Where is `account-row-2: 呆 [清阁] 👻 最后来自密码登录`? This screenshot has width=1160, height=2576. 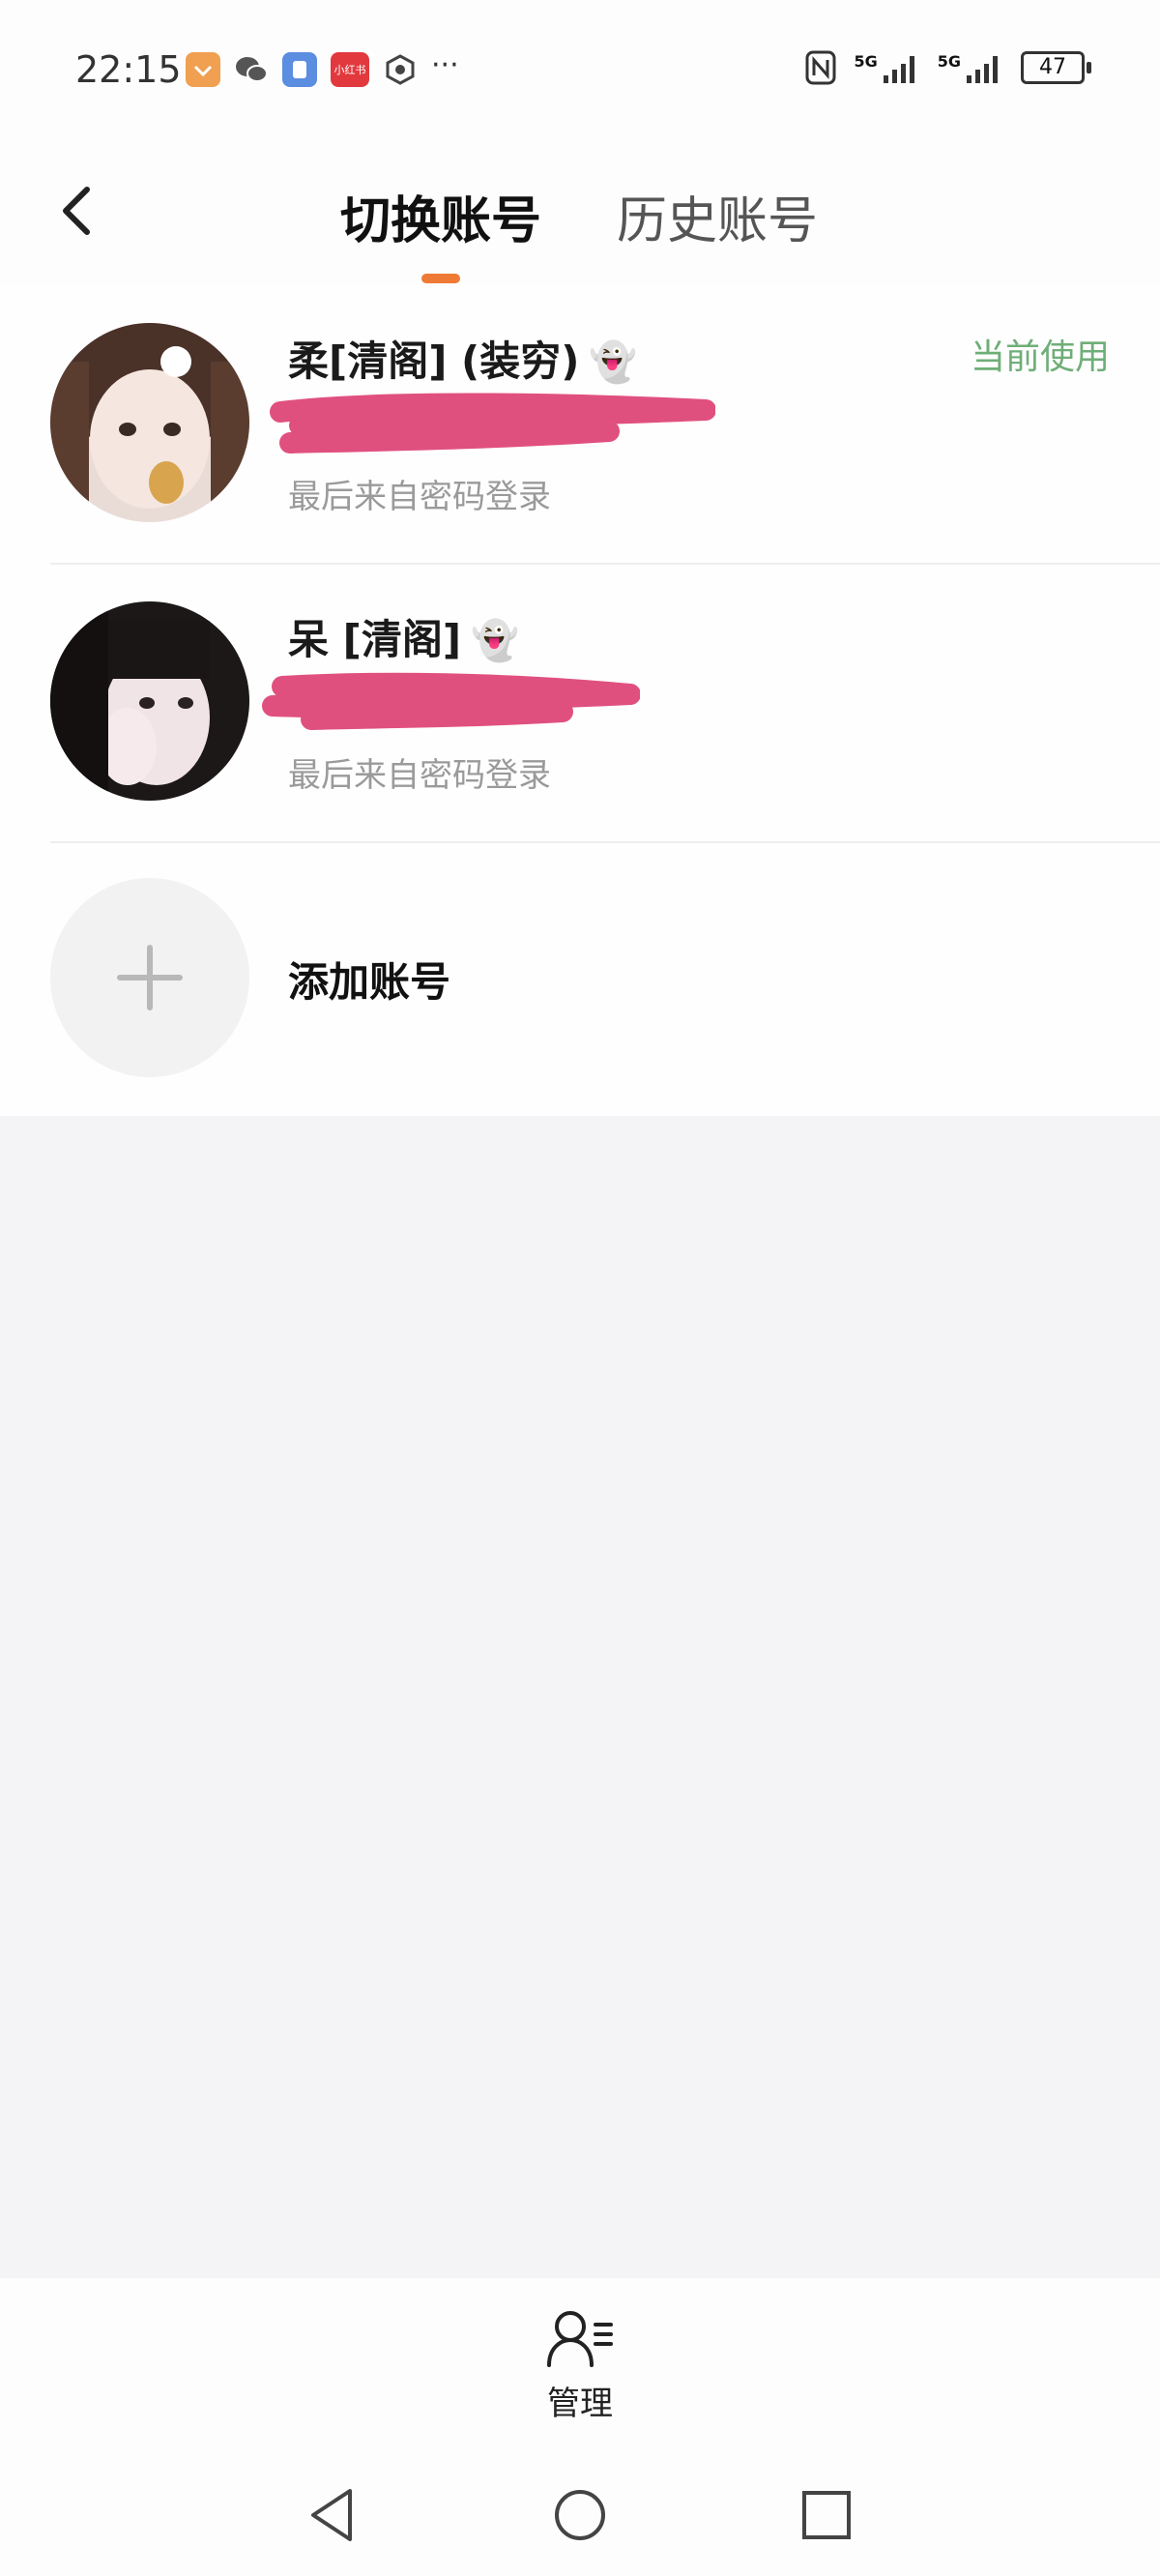 account-row-2: 呆 [清阁] 👻 最后来自密码登录 is located at coordinates (580, 704).